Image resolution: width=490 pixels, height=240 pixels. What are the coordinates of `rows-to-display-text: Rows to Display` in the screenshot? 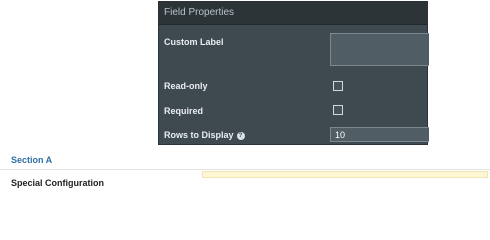 It's located at (199, 135).